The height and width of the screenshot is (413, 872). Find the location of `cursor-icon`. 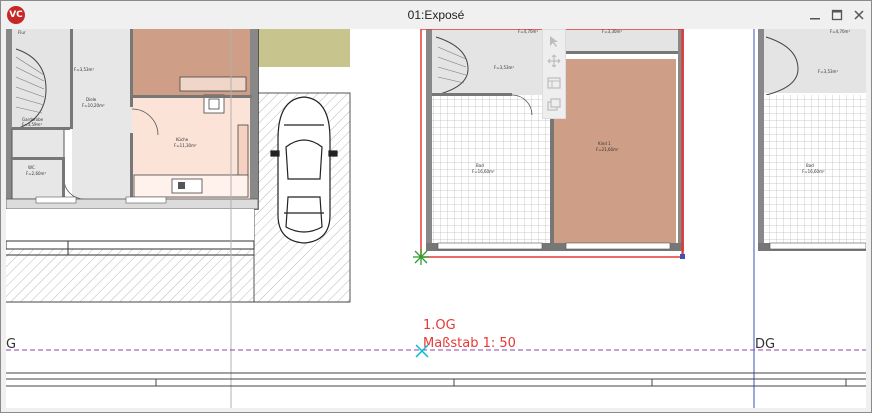

cursor-icon is located at coordinates (554, 41).